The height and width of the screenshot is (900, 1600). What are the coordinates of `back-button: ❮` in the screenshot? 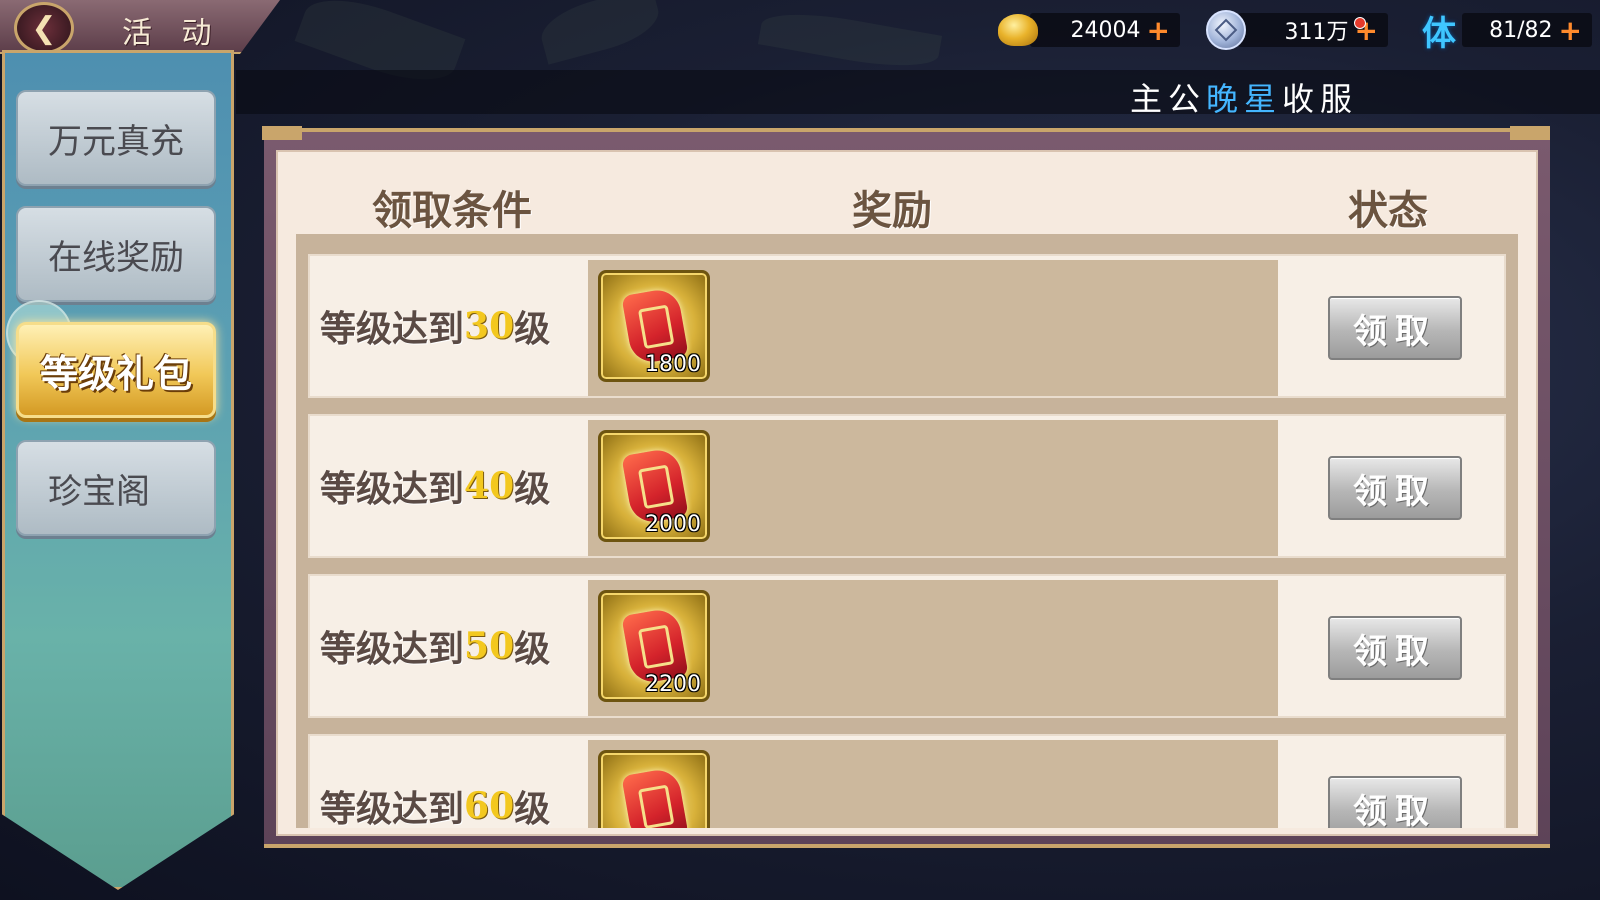 It's located at (44, 28).